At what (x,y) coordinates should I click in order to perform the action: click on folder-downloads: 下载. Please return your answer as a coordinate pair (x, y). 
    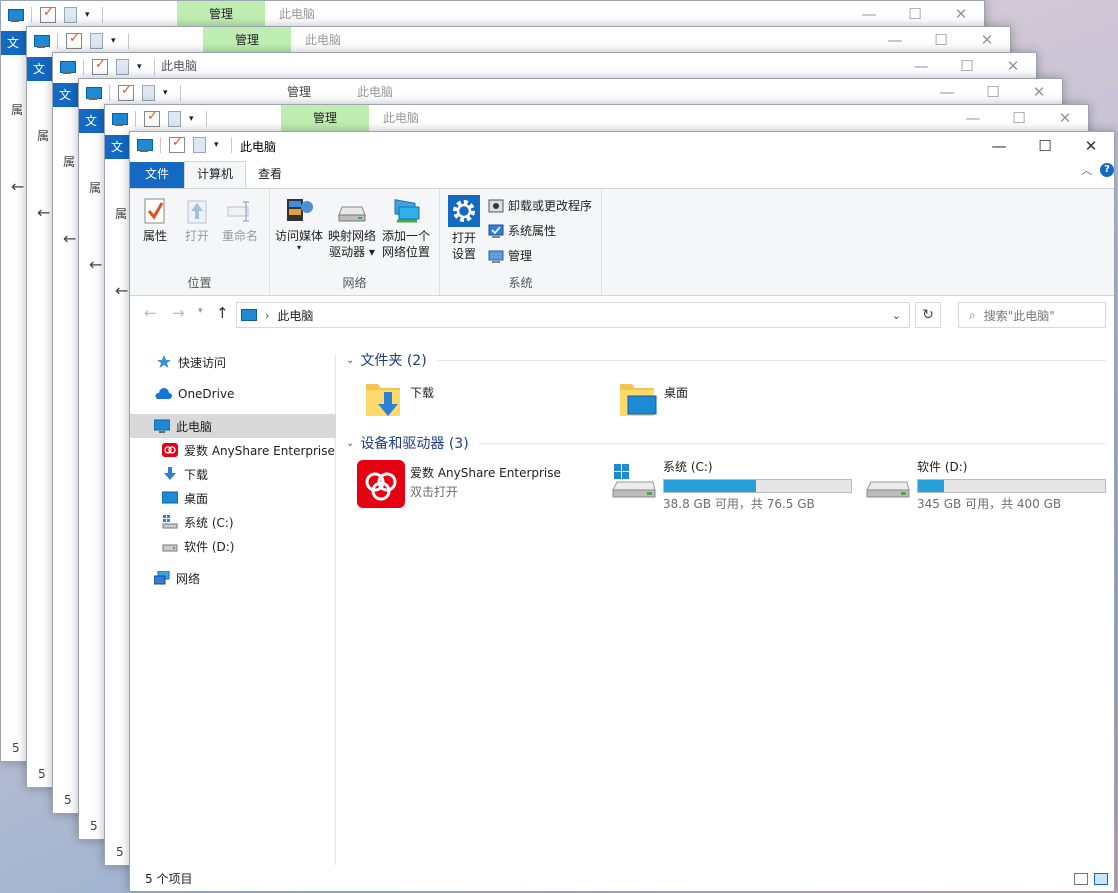
    Looking at the image, I should click on (399, 399).